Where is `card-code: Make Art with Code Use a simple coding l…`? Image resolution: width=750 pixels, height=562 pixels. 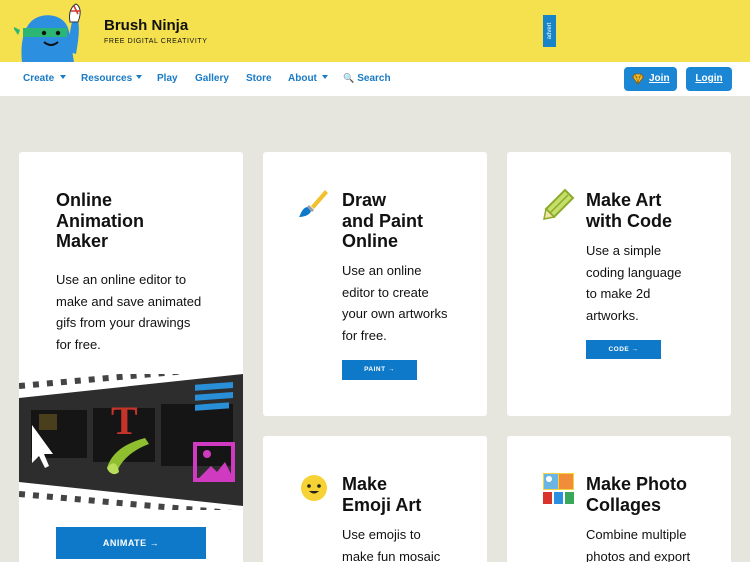
card-code: Make Art with Code Use a simple coding l… is located at coordinates (619, 284).